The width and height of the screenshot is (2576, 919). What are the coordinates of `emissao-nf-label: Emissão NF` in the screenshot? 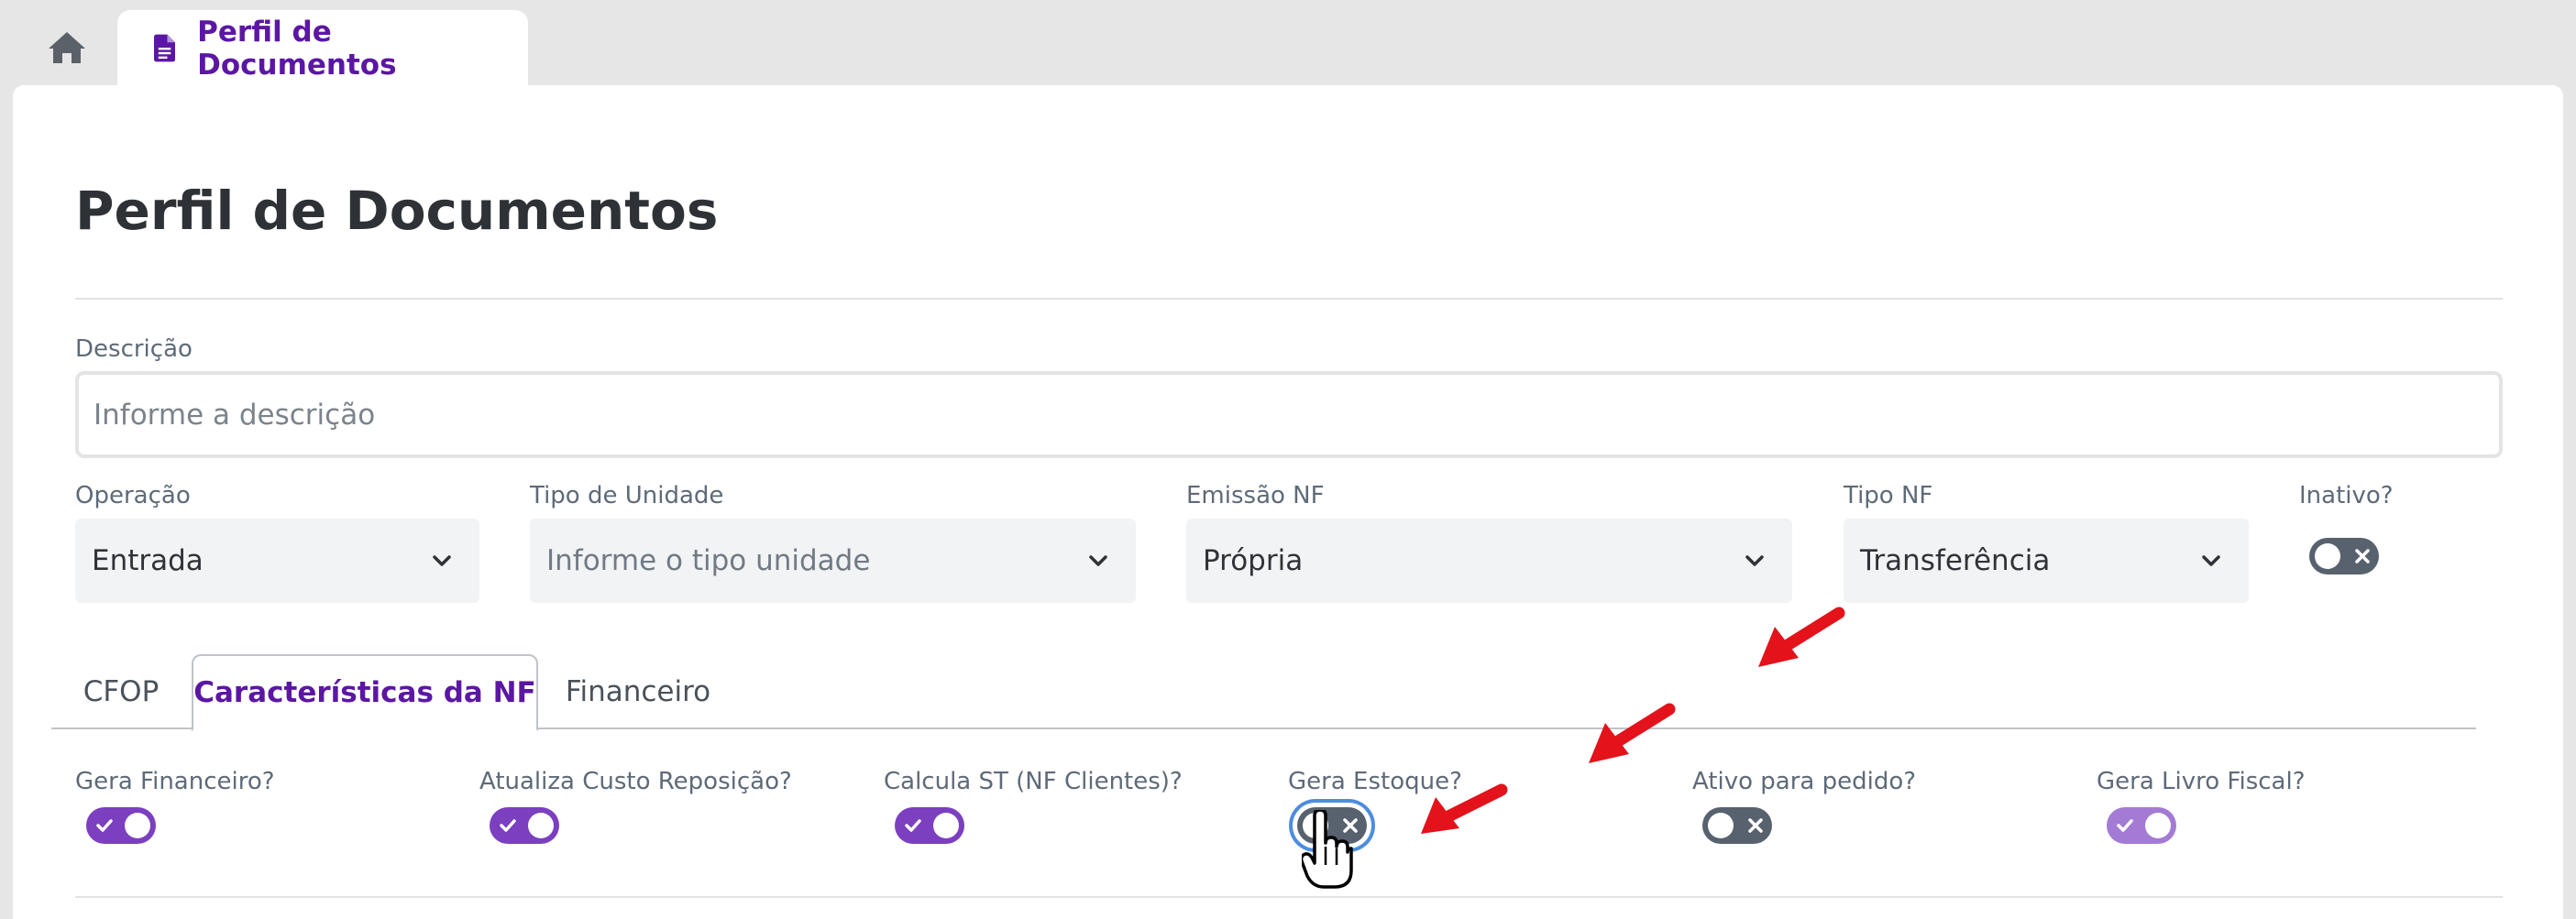 It's located at (1255, 495).